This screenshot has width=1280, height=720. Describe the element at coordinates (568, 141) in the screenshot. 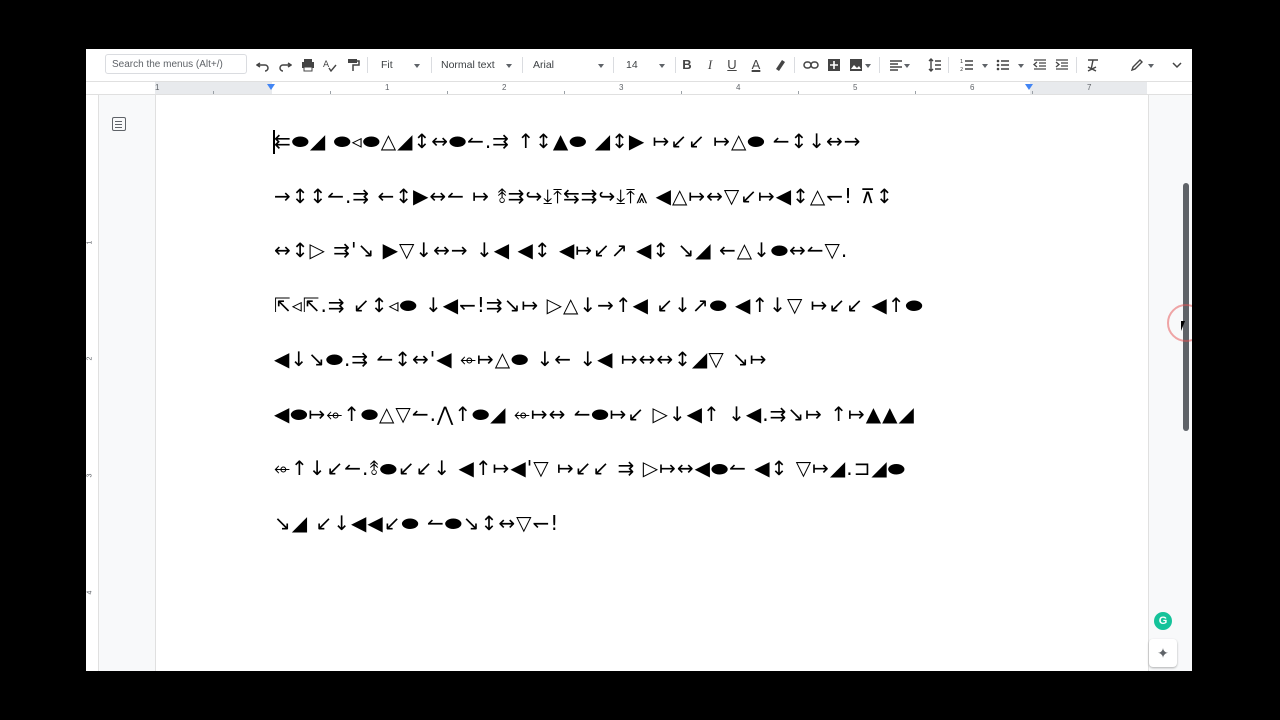

I see `document-line: ⇇⬬◢ ⬬◃⬬△◢↕↔⬬↼.⇉ ↑↕▲⬬ ◢↕▶ ↦↙↙ ↦△⬬ ↼↕↓↔→` at that location.